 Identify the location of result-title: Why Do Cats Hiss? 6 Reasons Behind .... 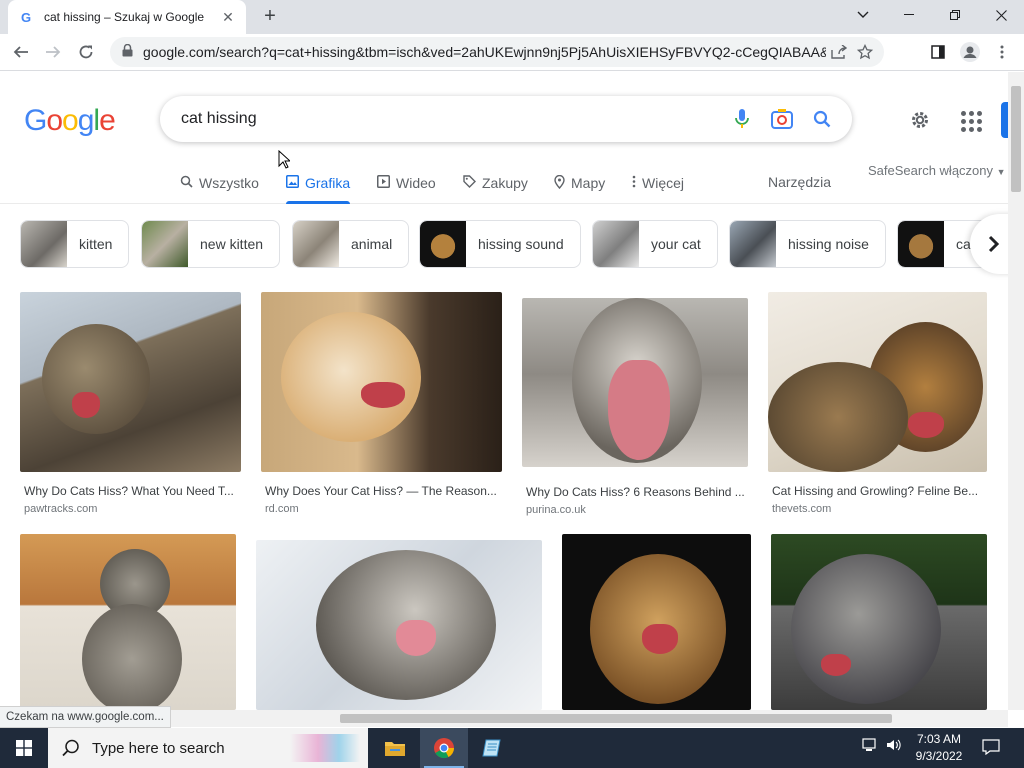
(635, 492).